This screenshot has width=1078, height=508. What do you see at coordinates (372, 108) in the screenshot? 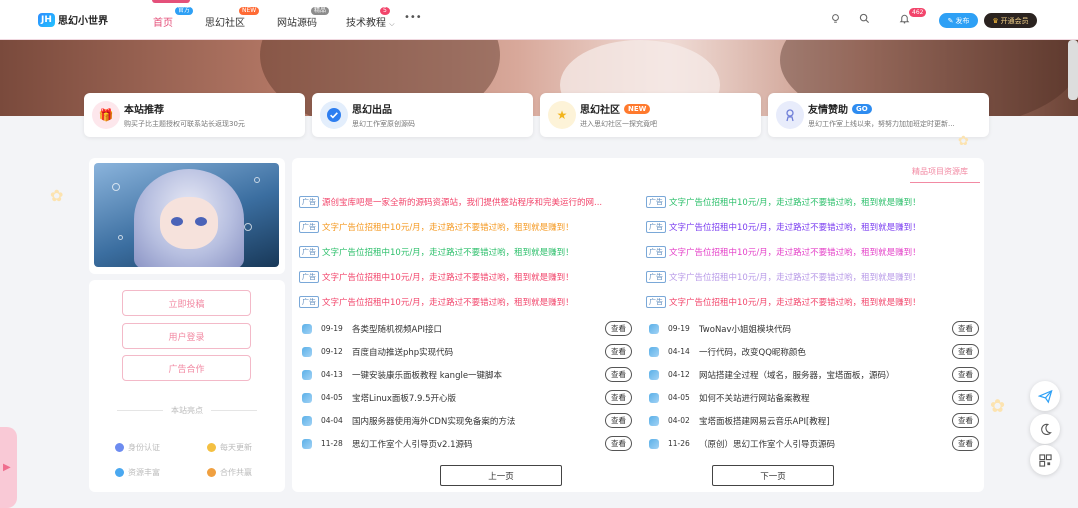
I see `feature-title: 思幻出品` at bounding box center [372, 108].